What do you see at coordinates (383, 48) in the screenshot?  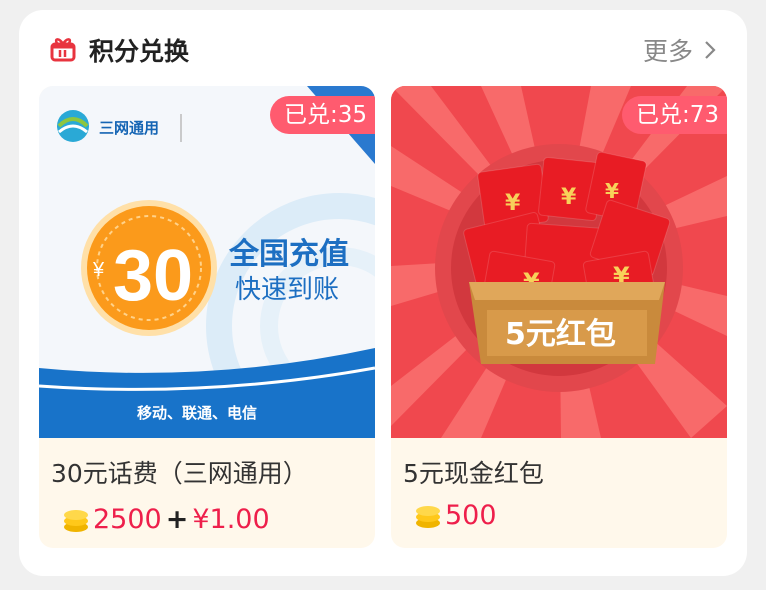 I see `section-header: 积分兑换 更多` at bounding box center [383, 48].